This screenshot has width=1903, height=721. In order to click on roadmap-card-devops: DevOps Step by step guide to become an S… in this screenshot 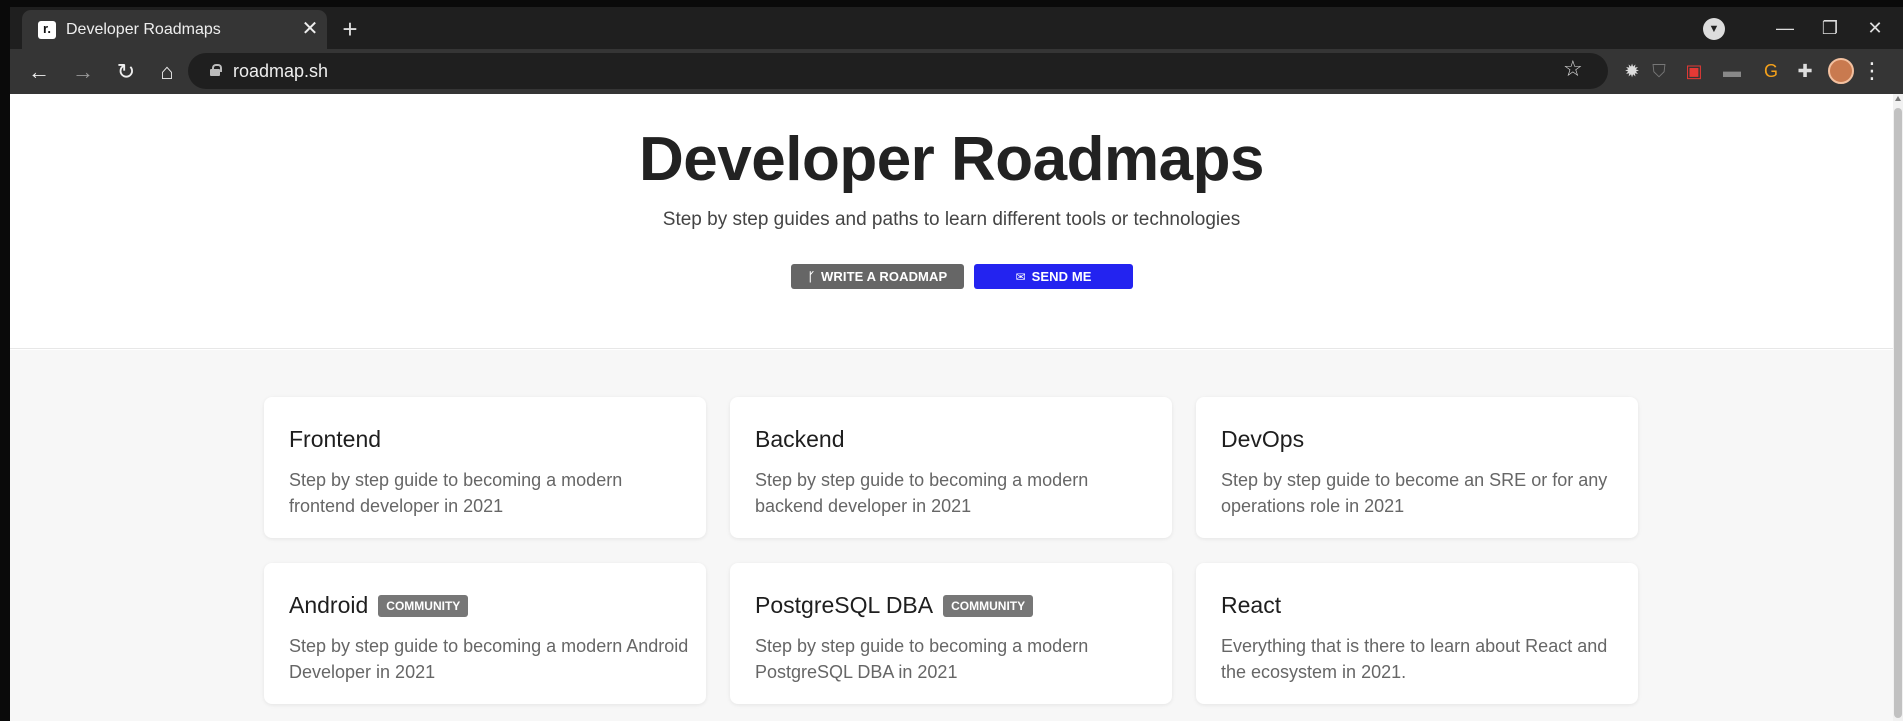, I will do `click(1417, 467)`.